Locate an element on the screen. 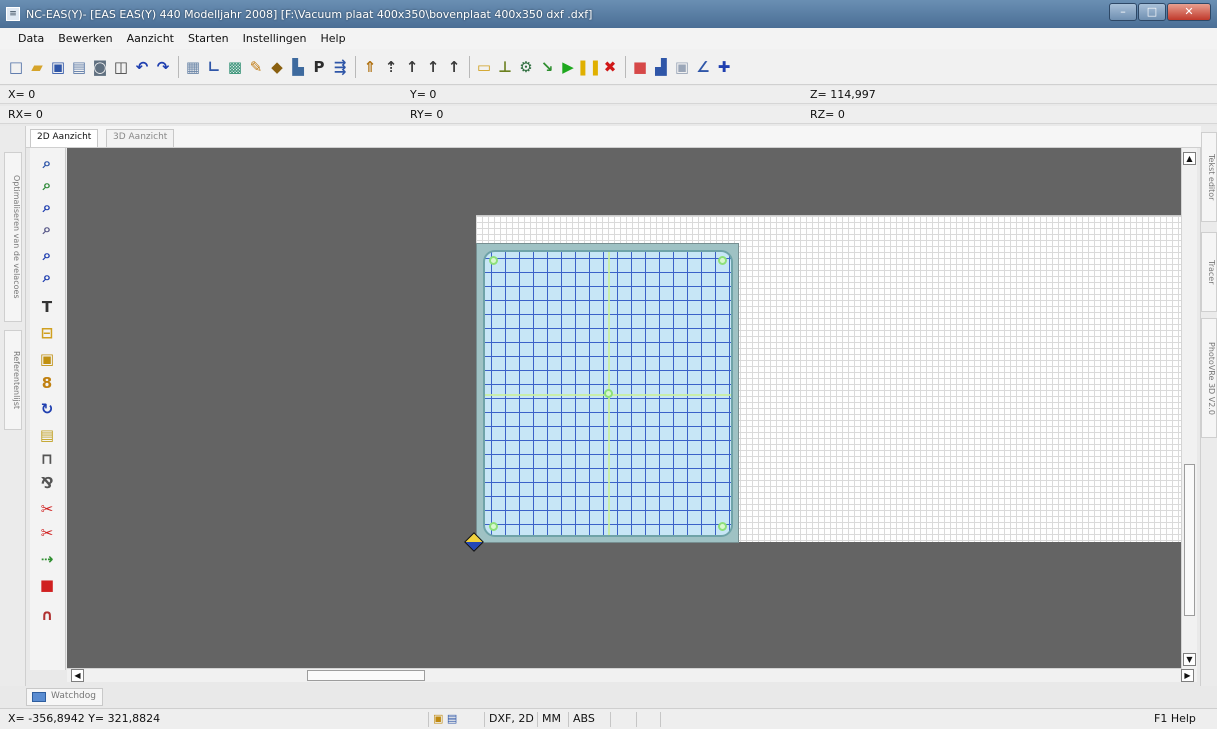 The image size is (1217, 729). vacuum-plate is located at coordinates (607, 393).